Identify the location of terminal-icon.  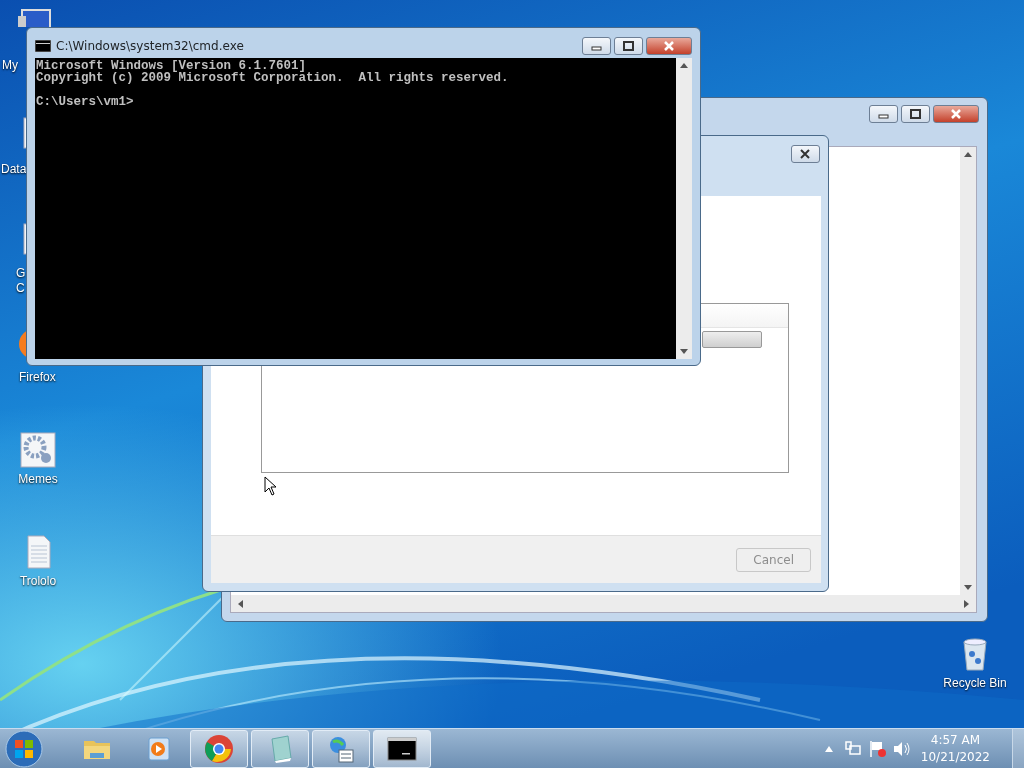
(43, 45).